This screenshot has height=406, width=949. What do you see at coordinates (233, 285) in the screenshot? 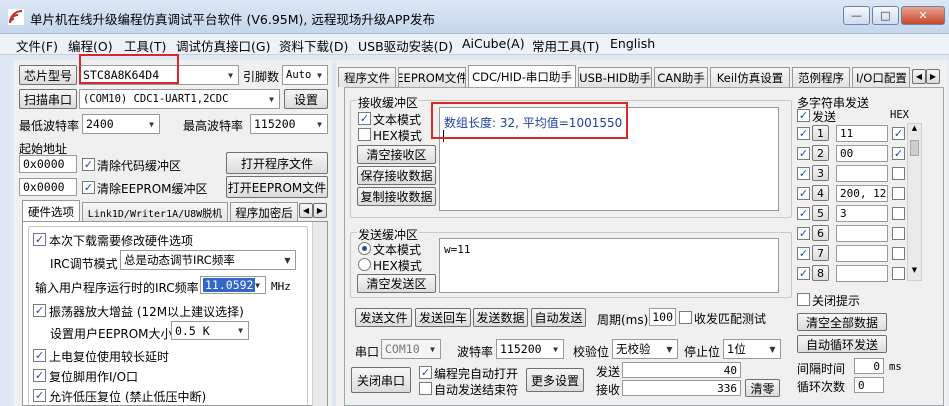
I see `irc-frequency-select: 11.0592 ▼` at bounding box center [233, 285].